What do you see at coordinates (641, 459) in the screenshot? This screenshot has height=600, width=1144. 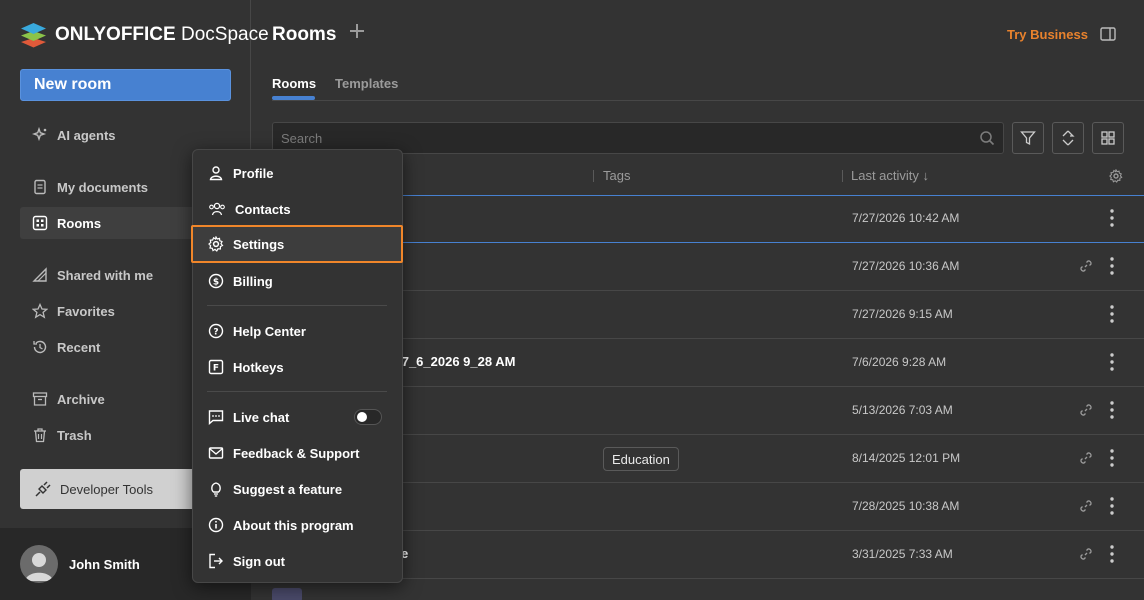 I see `tag-badge: Education` at bounding box center [641, 459].